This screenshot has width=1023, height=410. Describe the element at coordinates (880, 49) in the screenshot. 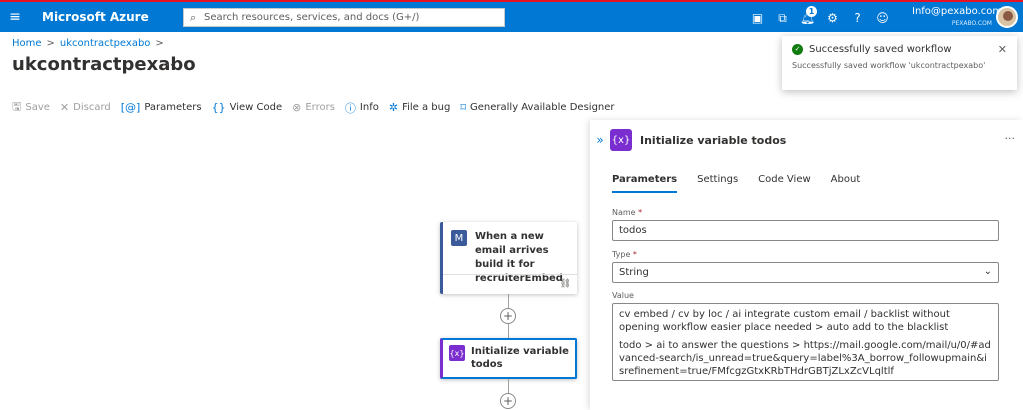

I see `toast-title: Successfully saved workflow` at that location.